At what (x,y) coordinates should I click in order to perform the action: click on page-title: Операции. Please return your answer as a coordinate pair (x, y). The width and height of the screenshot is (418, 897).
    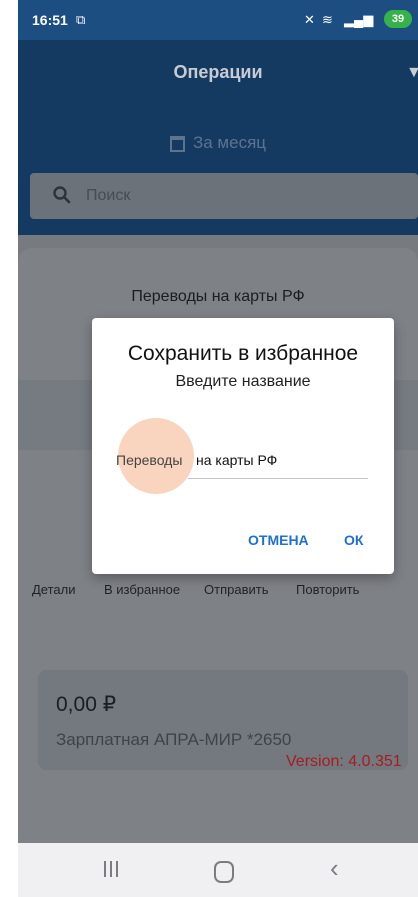
    Looking at the image, I should click on (218, 72).